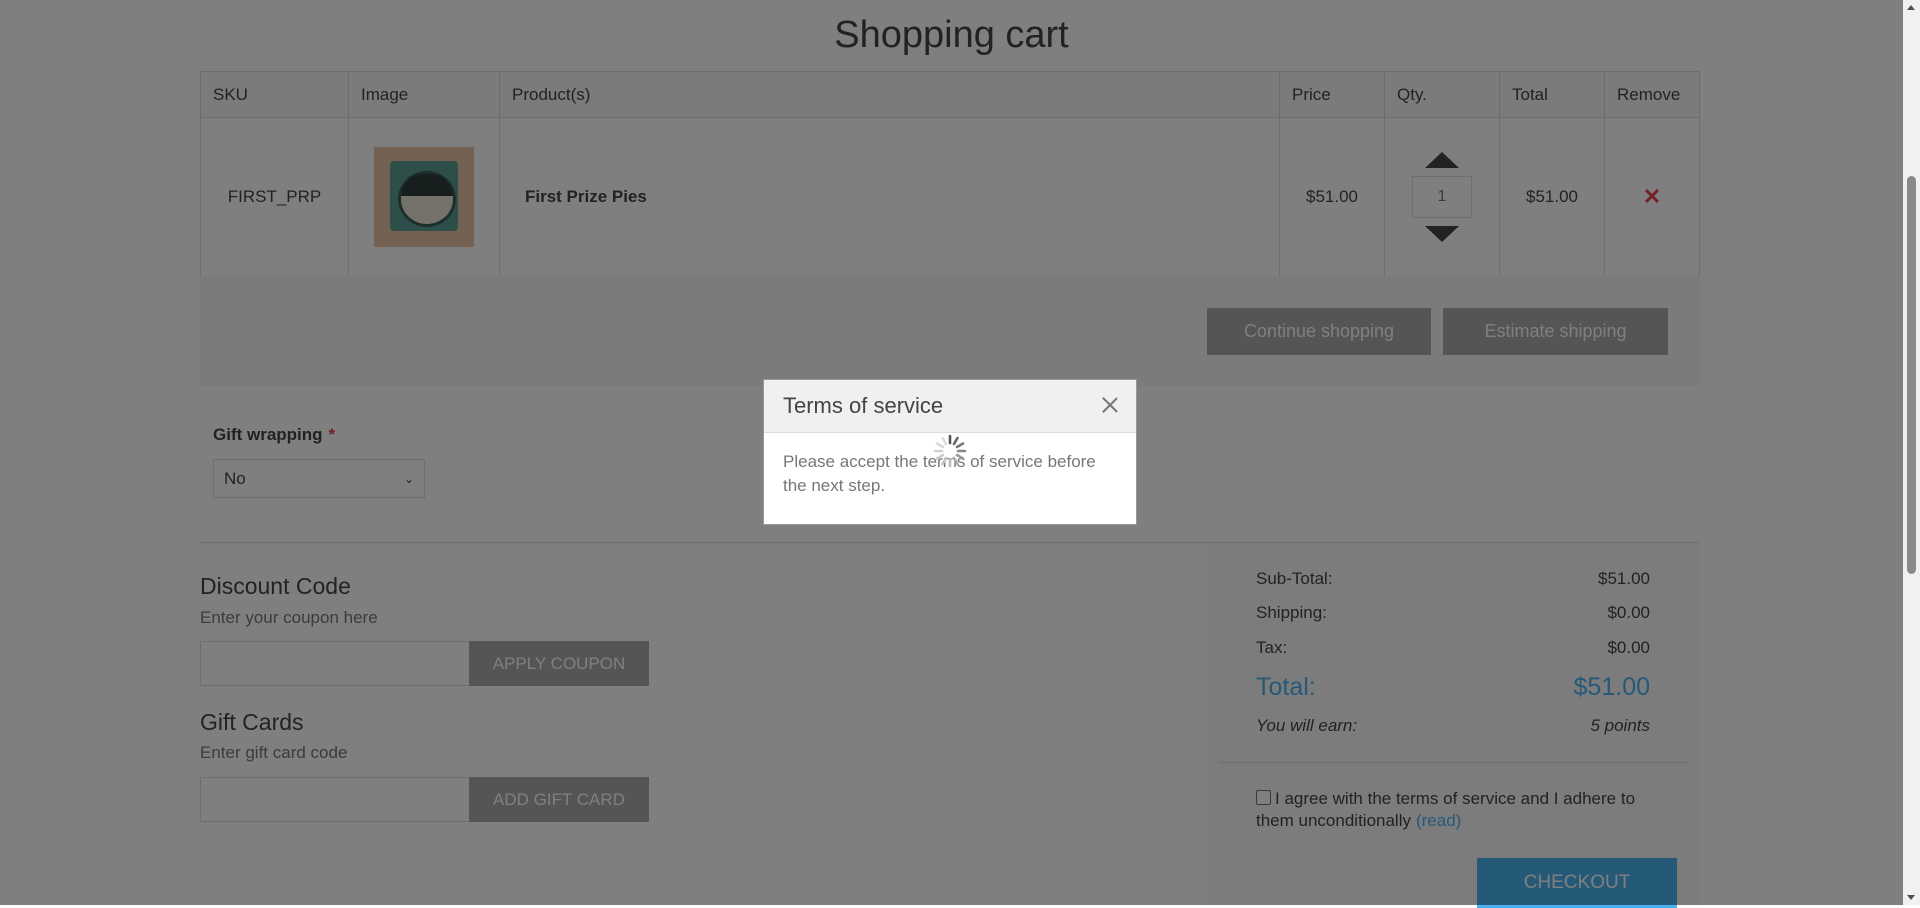 The image size is (1920, 908). What do you see at coordinates (1110, 405) in the screenshot?
I see `close-icon` at bounding box center [1110, 405].